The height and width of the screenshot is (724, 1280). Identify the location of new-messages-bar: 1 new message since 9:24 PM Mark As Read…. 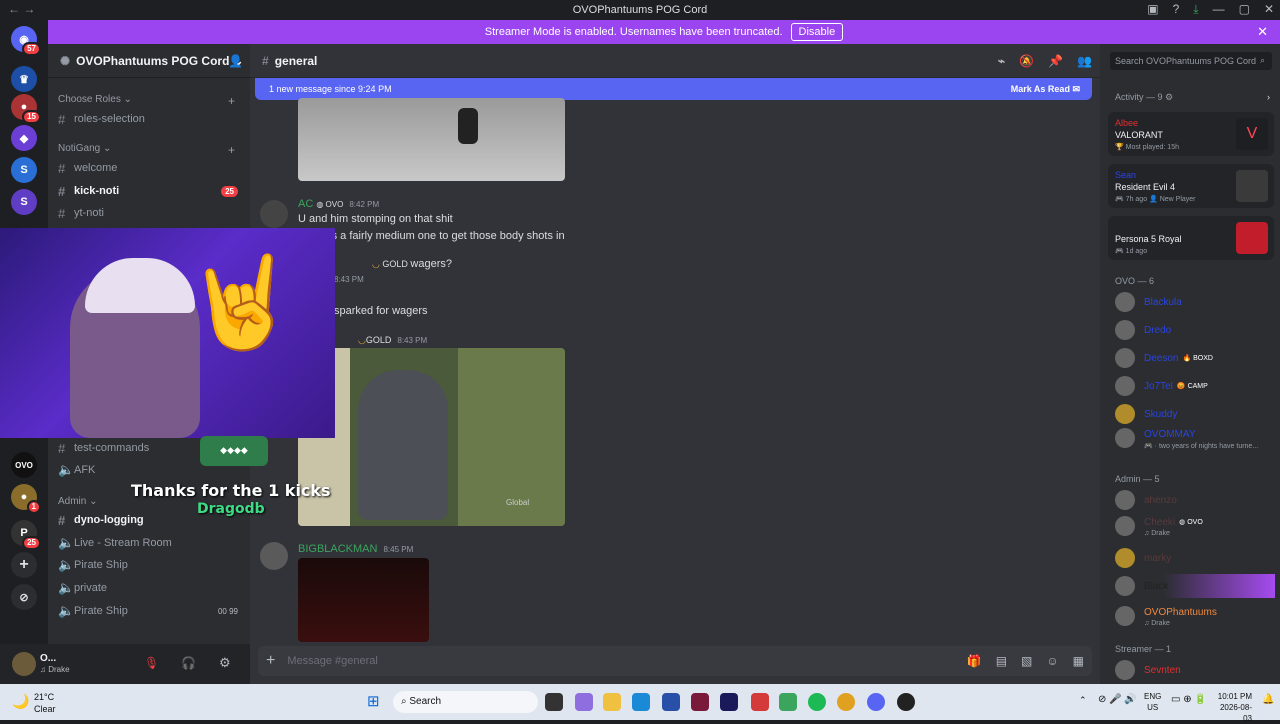
(673, 89).